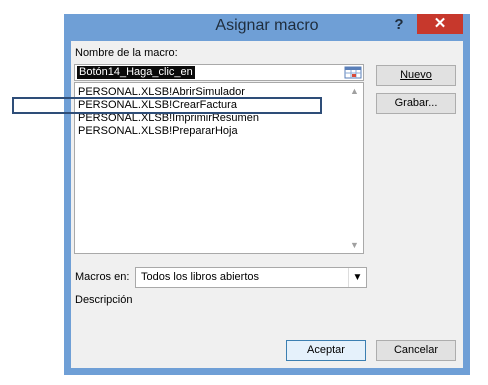  I want to click on new-button-label: Nuevo, so click(416, 75).